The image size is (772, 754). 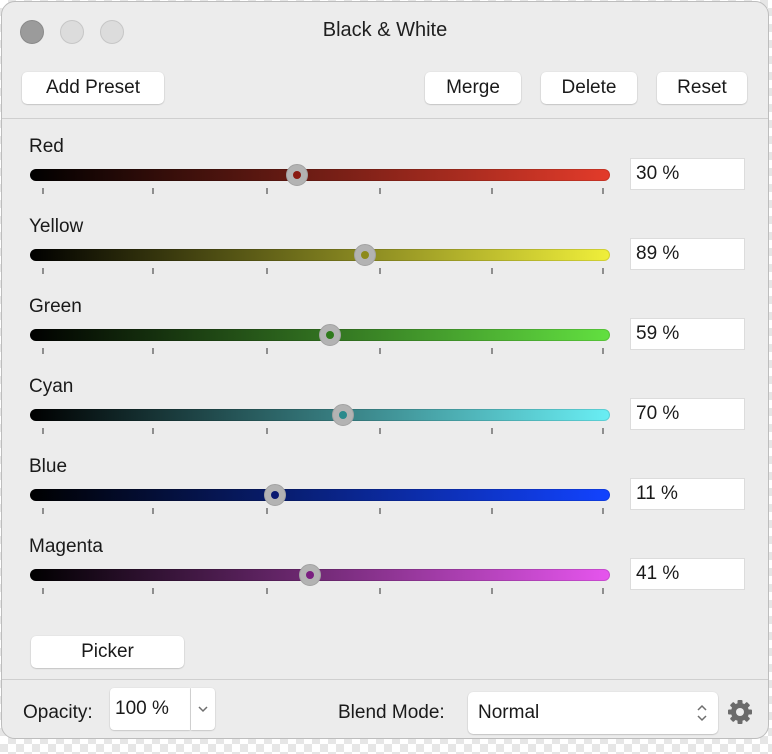 I want to click on slider-row-magenta: Magenta 41 %, so click(x=385, y=576).